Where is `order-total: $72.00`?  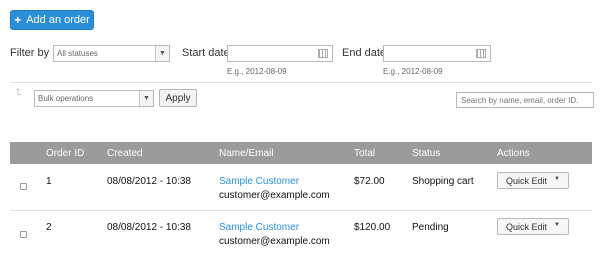
order-total: $72.00 is located at coordinates (369, 181).